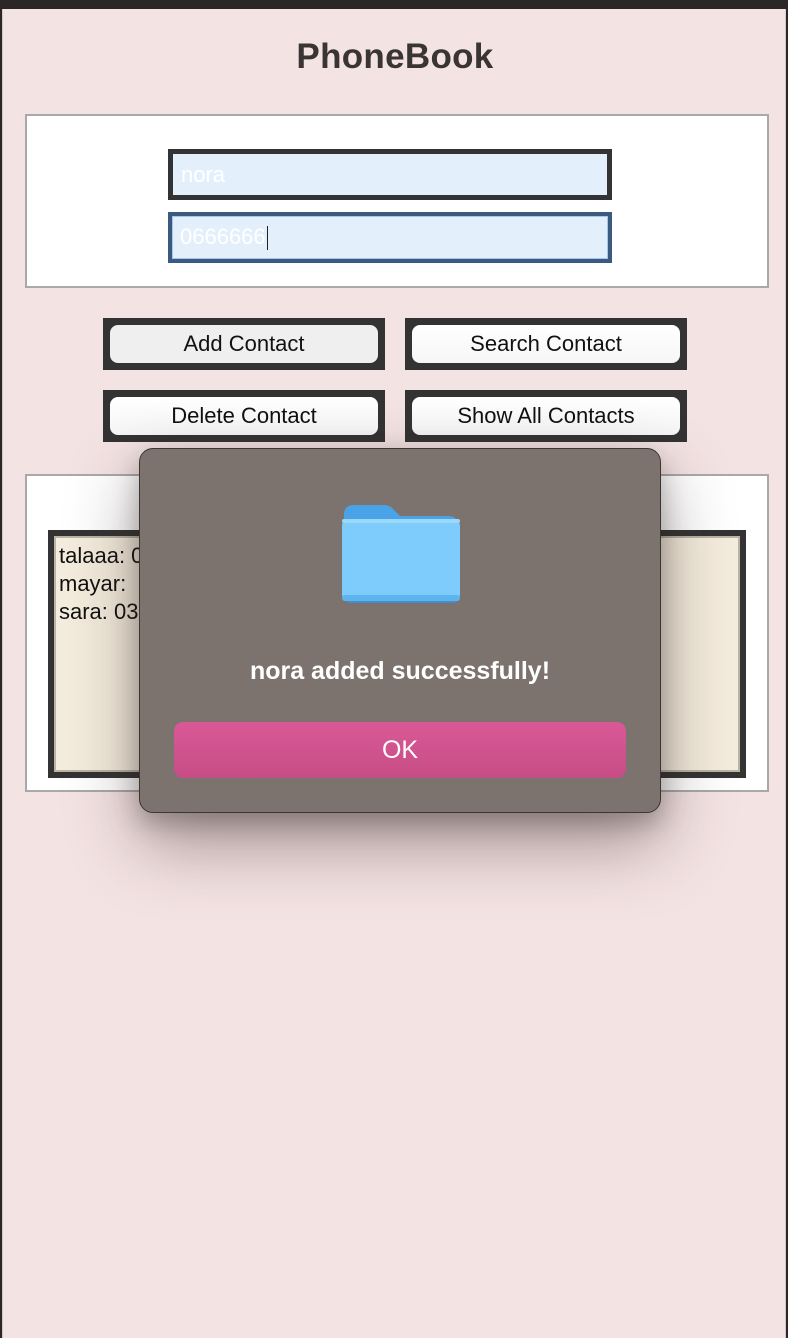  Describe the element at coordinates (390, 174) in the screenshot. I see `name-input: nora` at that location.